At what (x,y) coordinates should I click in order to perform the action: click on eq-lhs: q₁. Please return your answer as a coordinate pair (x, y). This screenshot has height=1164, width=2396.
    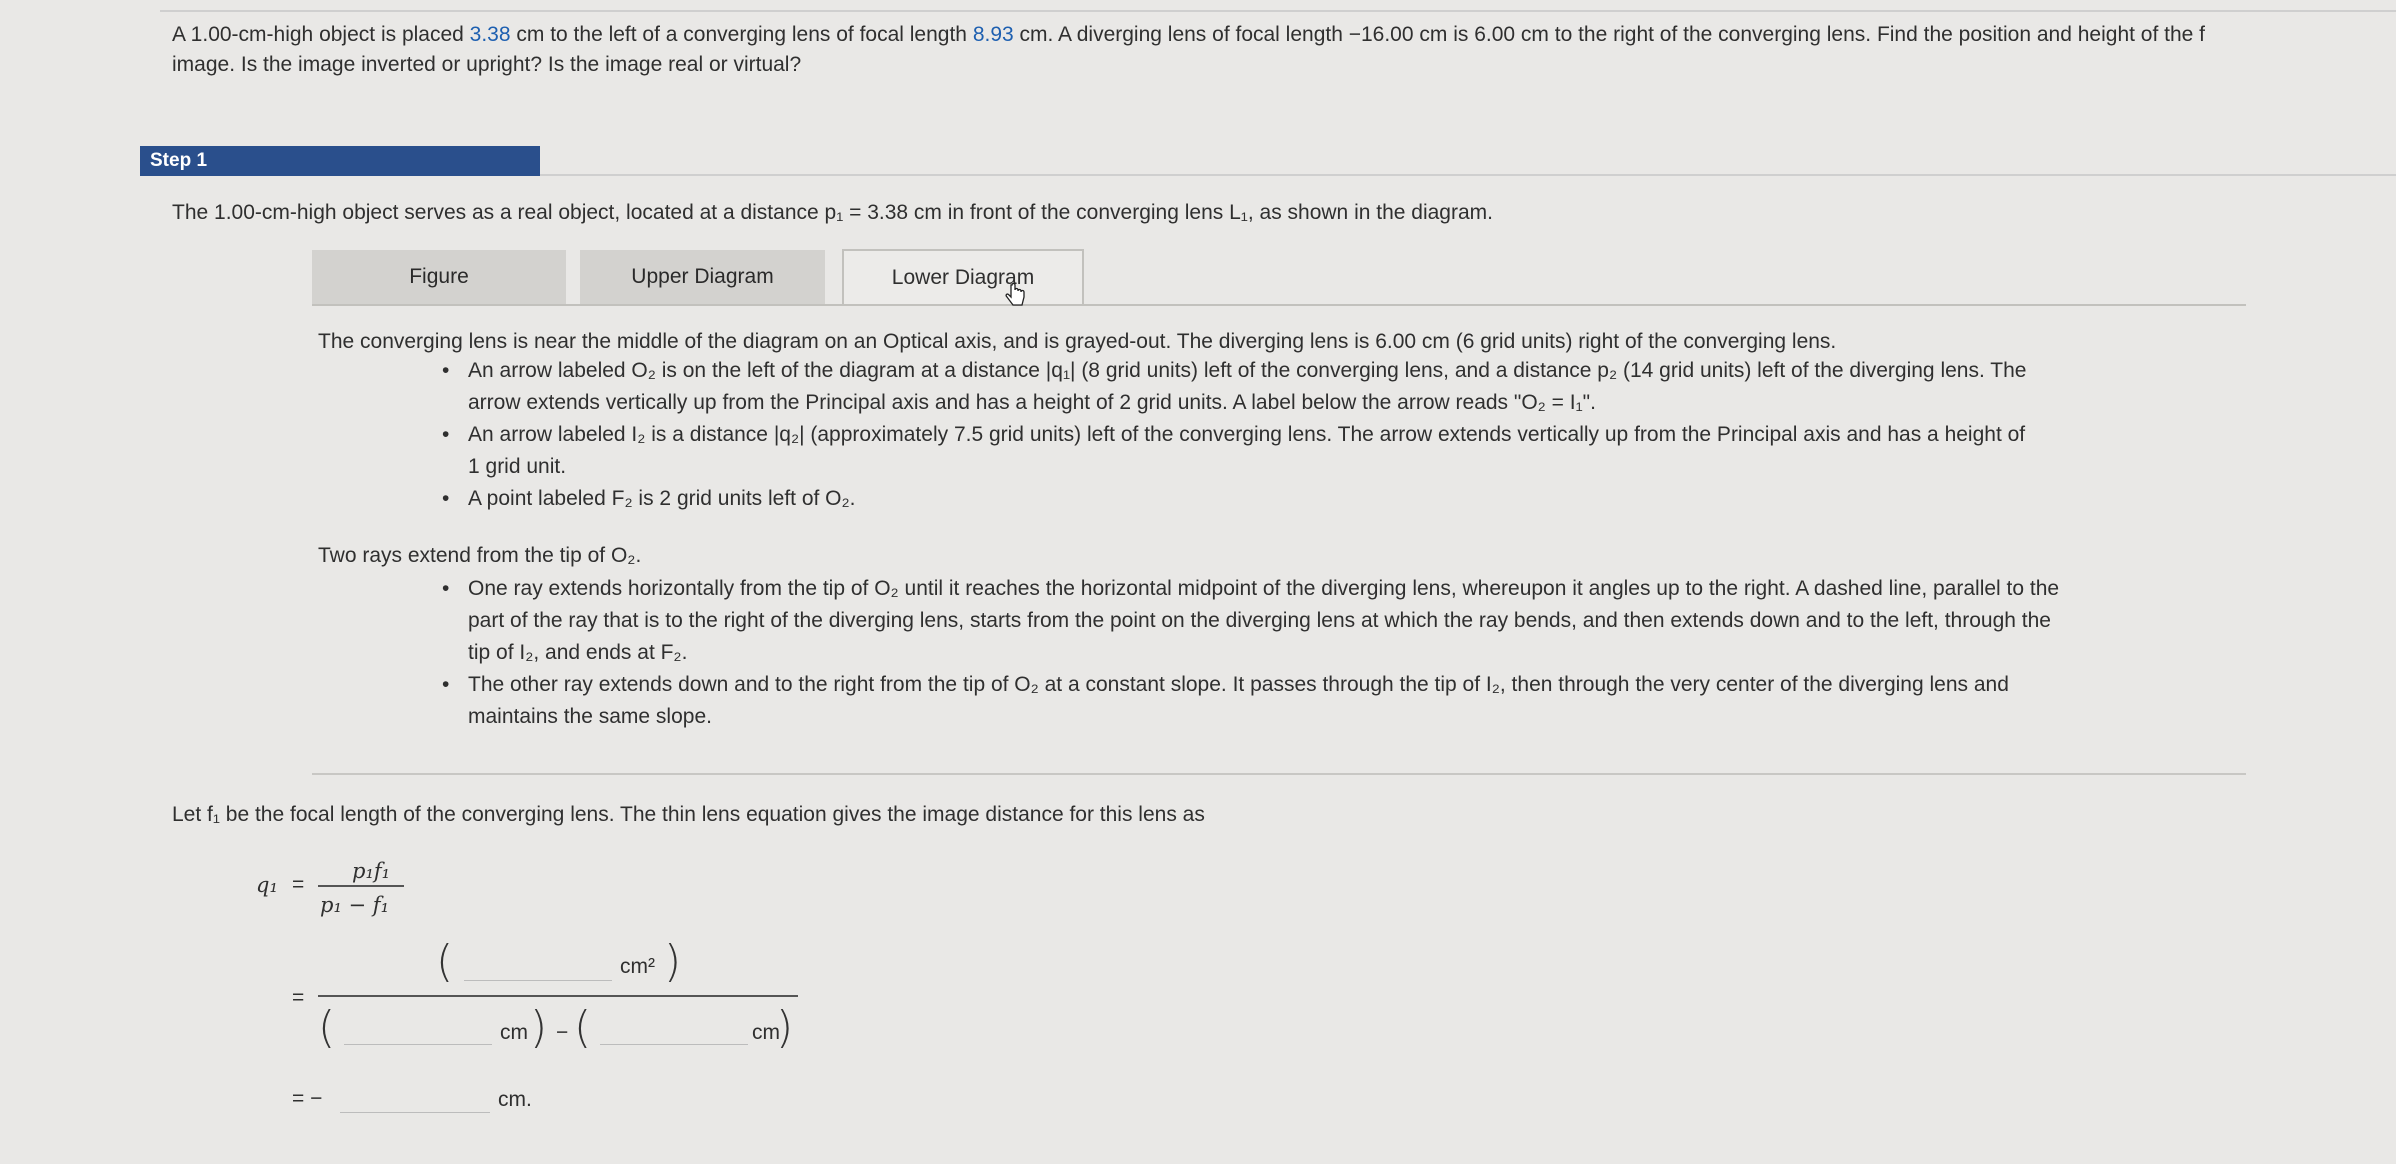
    Looking at the image, I should click on (267, 885).